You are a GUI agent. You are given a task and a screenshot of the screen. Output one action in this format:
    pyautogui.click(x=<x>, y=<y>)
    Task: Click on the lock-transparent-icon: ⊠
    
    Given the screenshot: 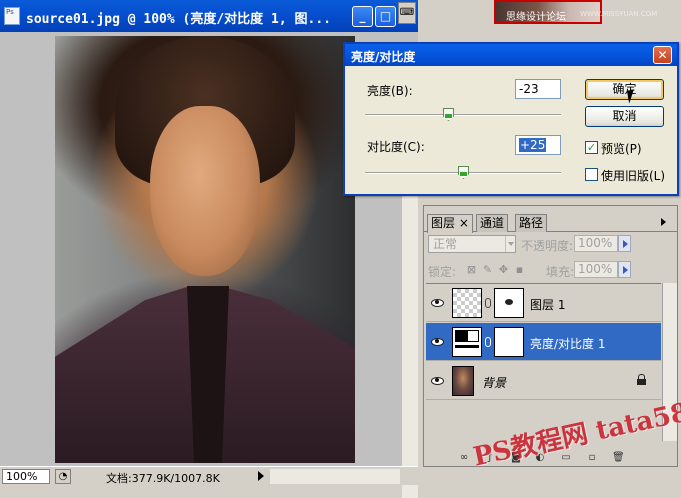 What is the action you would take?
    pyautogui.click(x=471, y=269)
    